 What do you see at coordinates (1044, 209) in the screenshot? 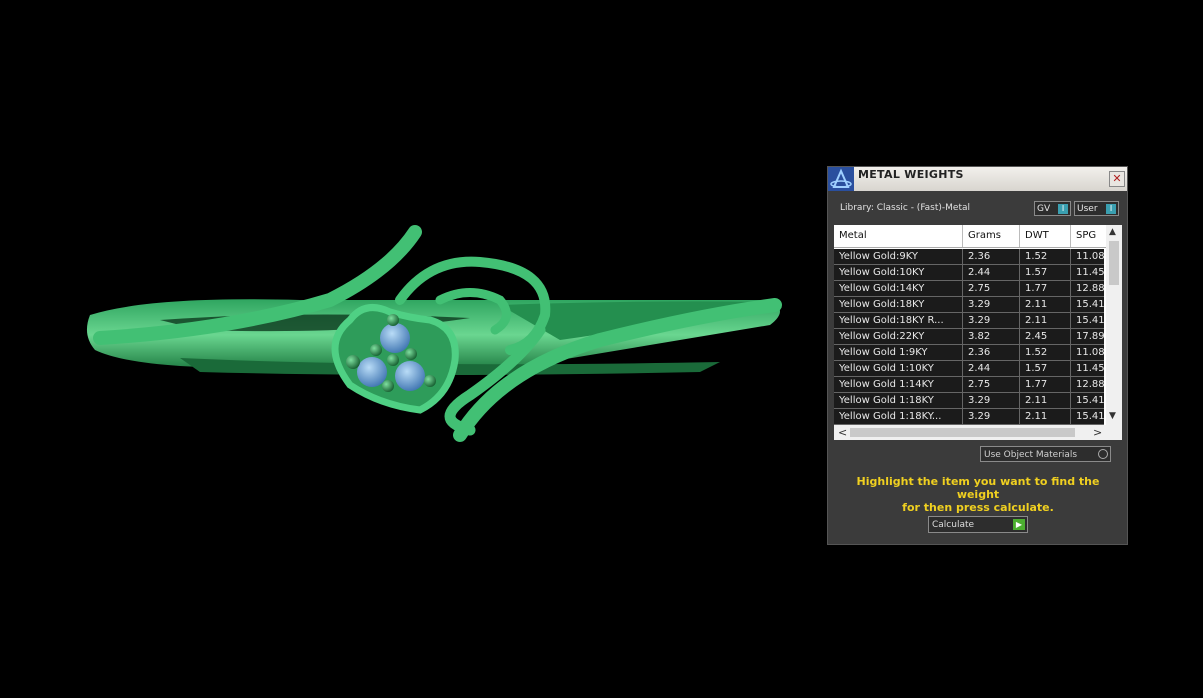
I see `gv-toggle-label: GV` at bounding box center [1044, 209].